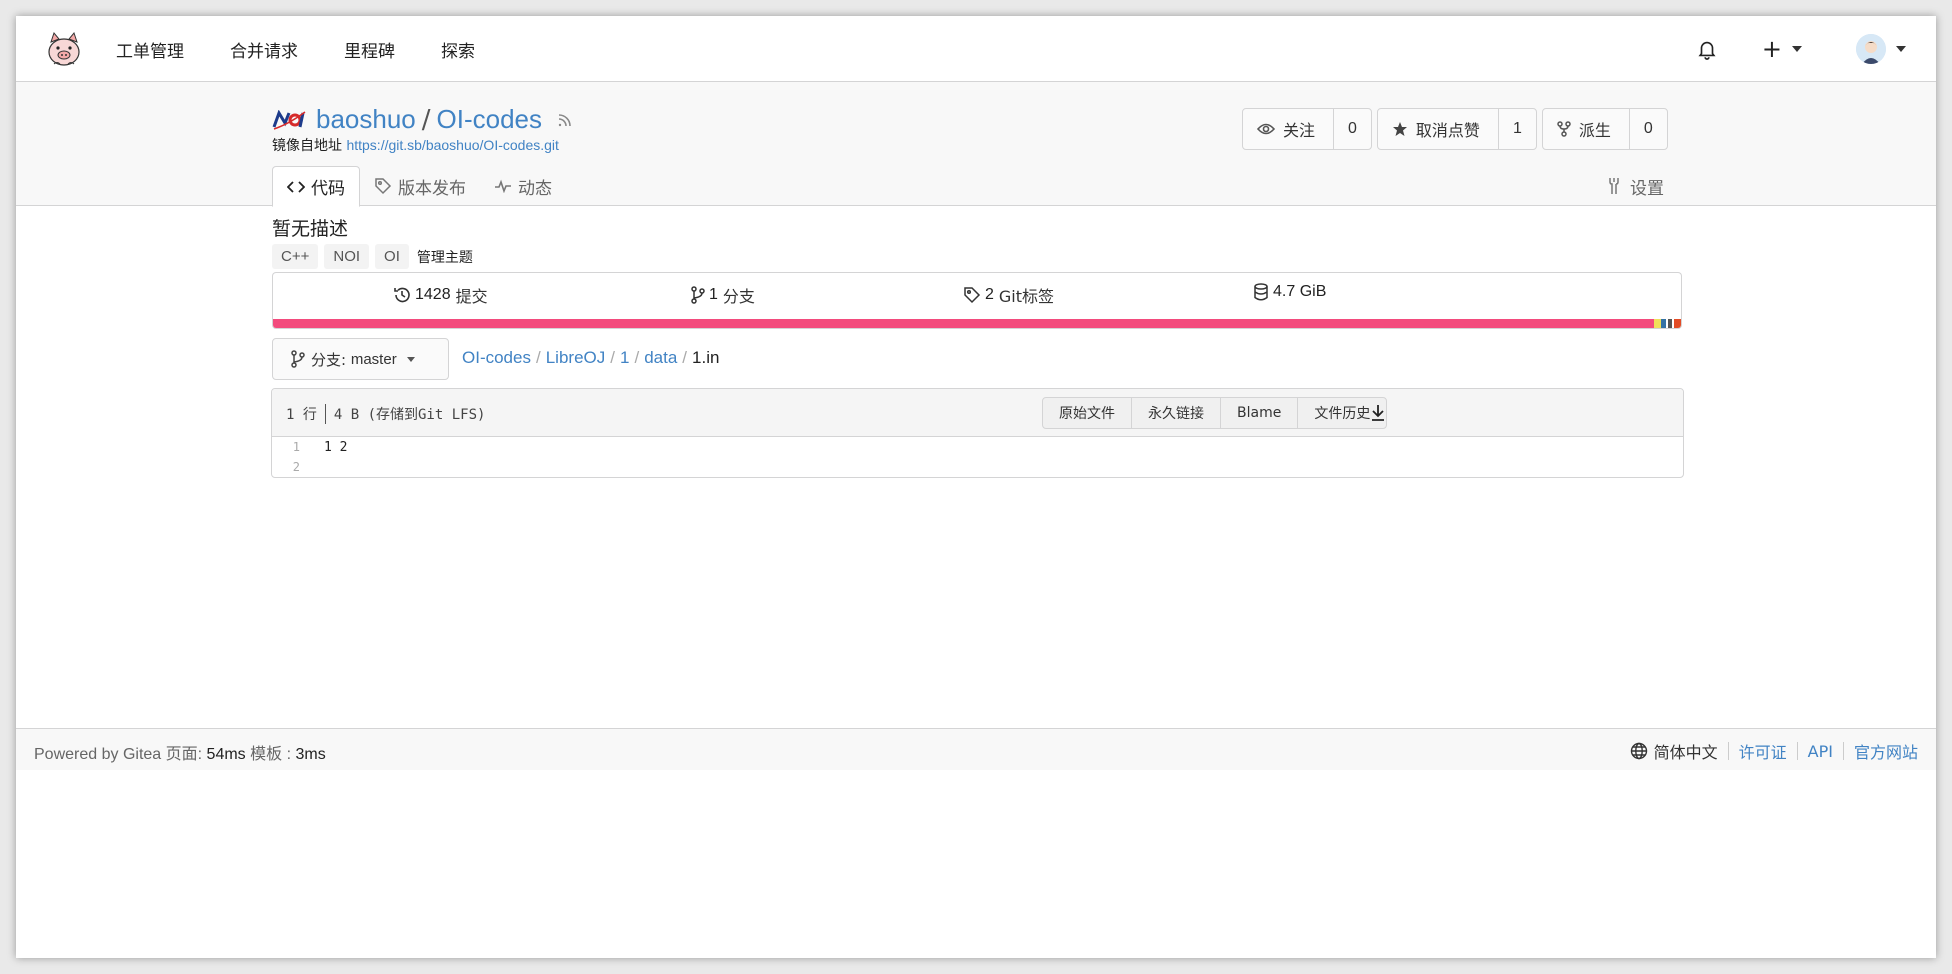 The height and width of the screenshot is (974, 1952). Describe the element at coordinates (1820, 751) in the screenshot. I see `api-link: API` at that location.